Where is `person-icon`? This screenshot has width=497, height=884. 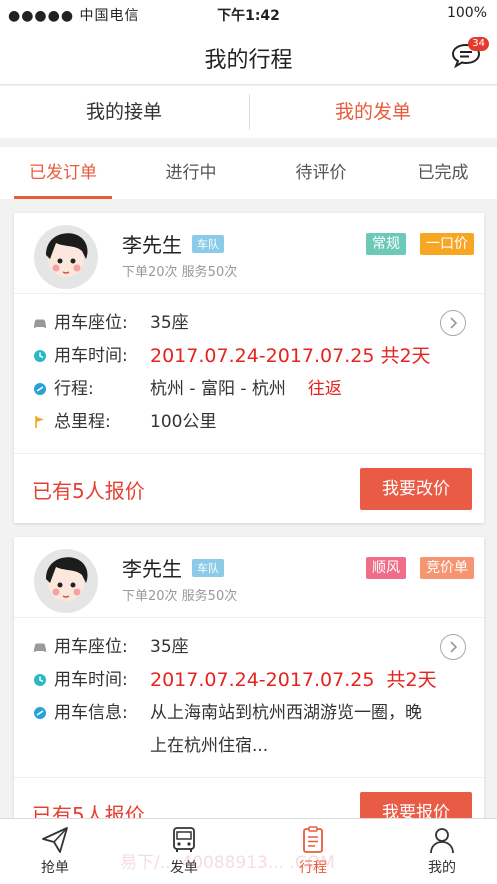
person-icon is located at coordinates (442, 841).